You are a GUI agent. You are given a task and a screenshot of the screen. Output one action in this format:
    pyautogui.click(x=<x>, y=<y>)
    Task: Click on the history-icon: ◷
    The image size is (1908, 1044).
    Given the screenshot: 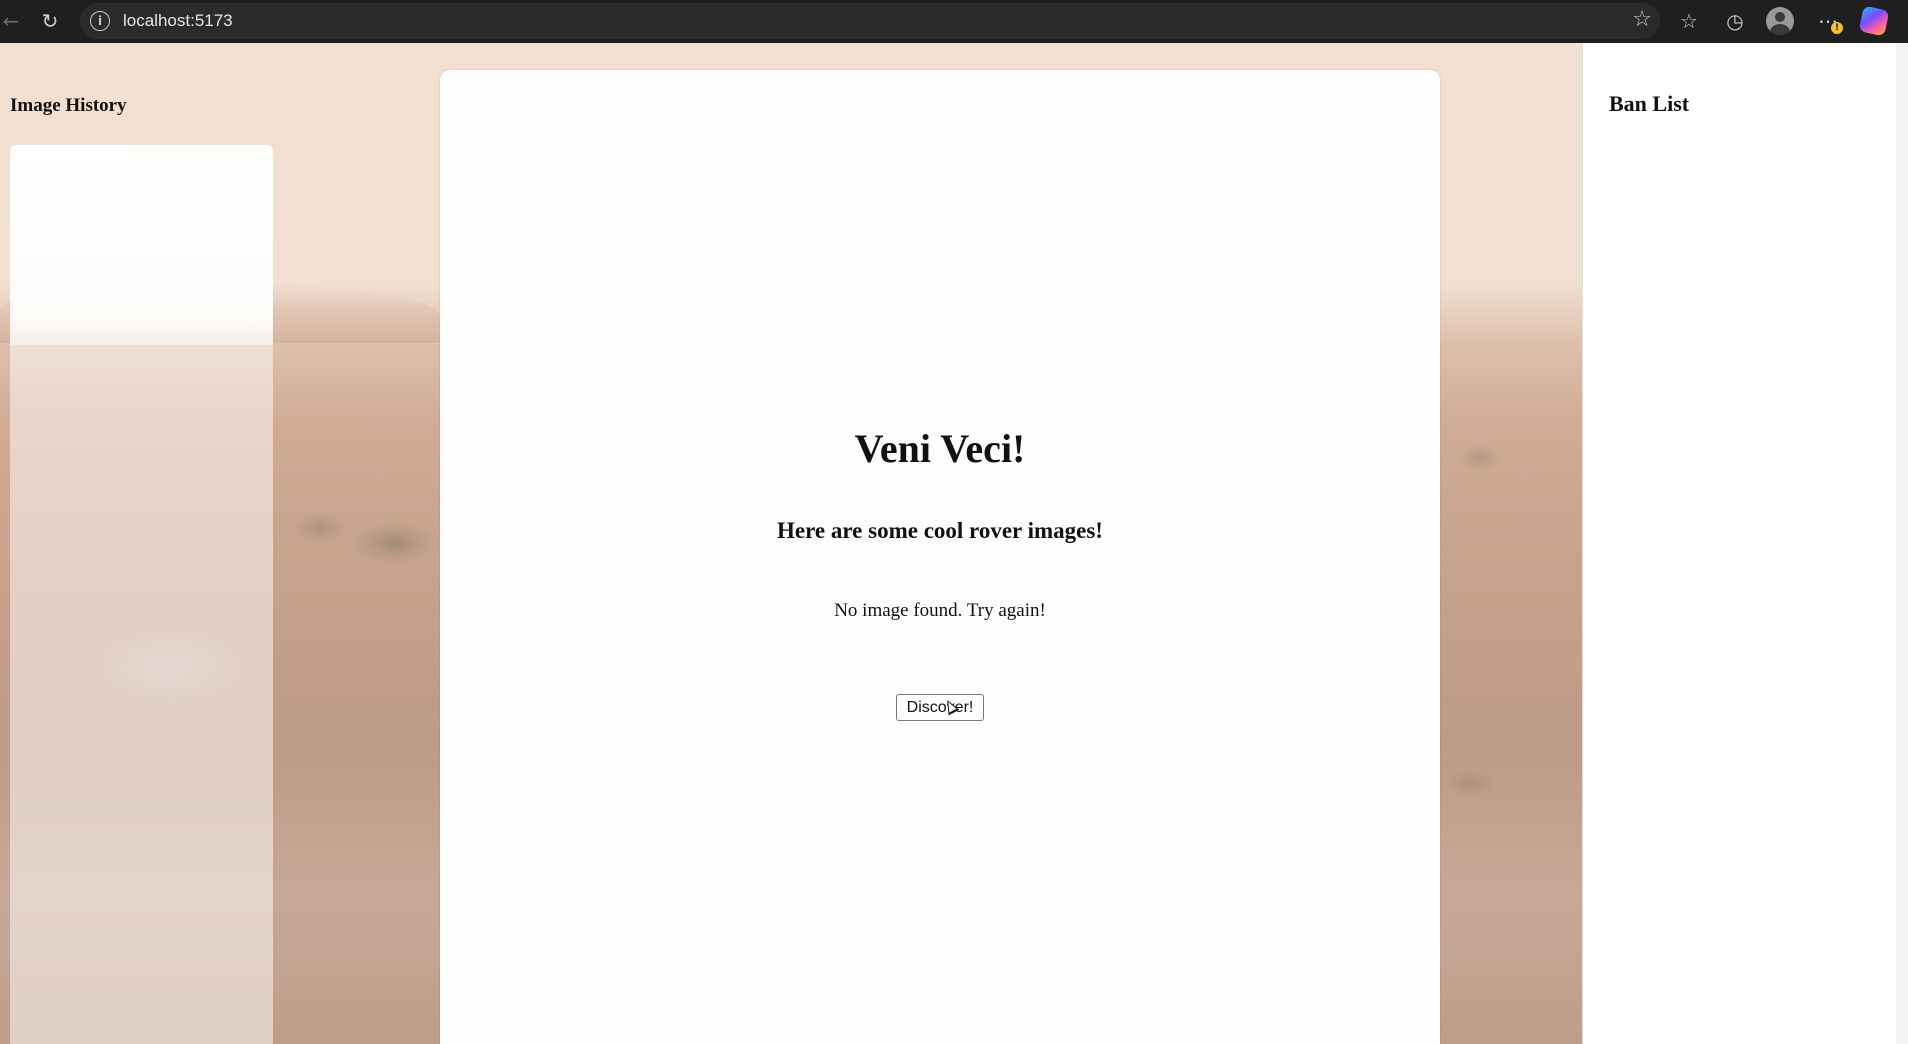 What is the action you would take?
    pyautogui.click(x=1735, y=21)
    